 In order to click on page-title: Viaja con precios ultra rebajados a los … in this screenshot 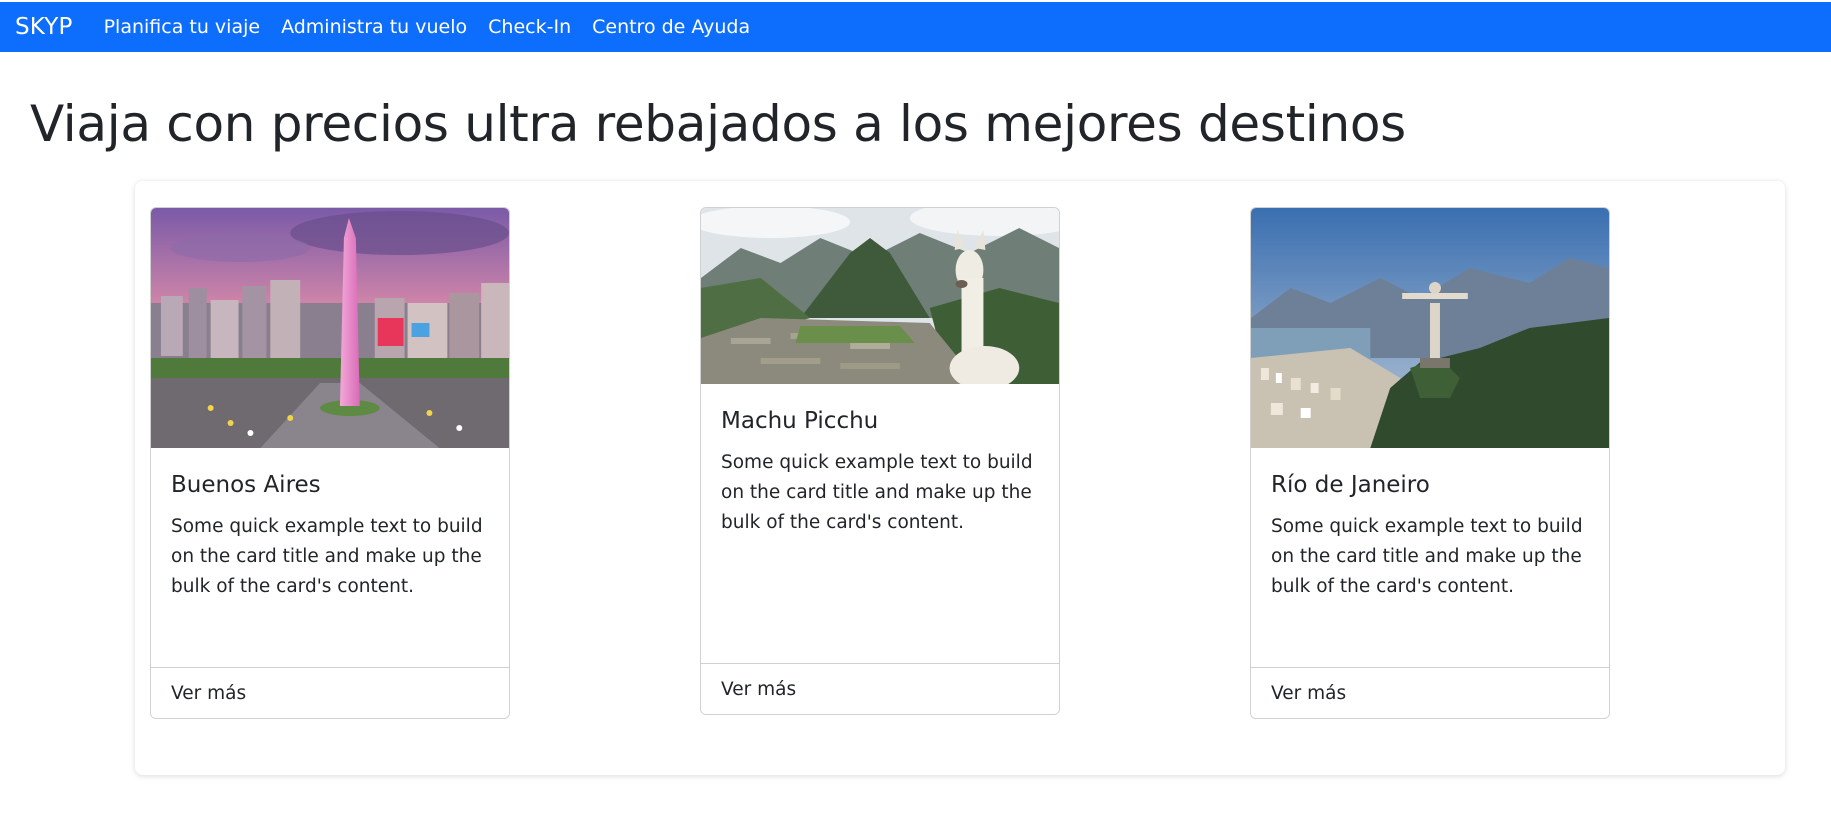, I will do `click(718, 124)`.